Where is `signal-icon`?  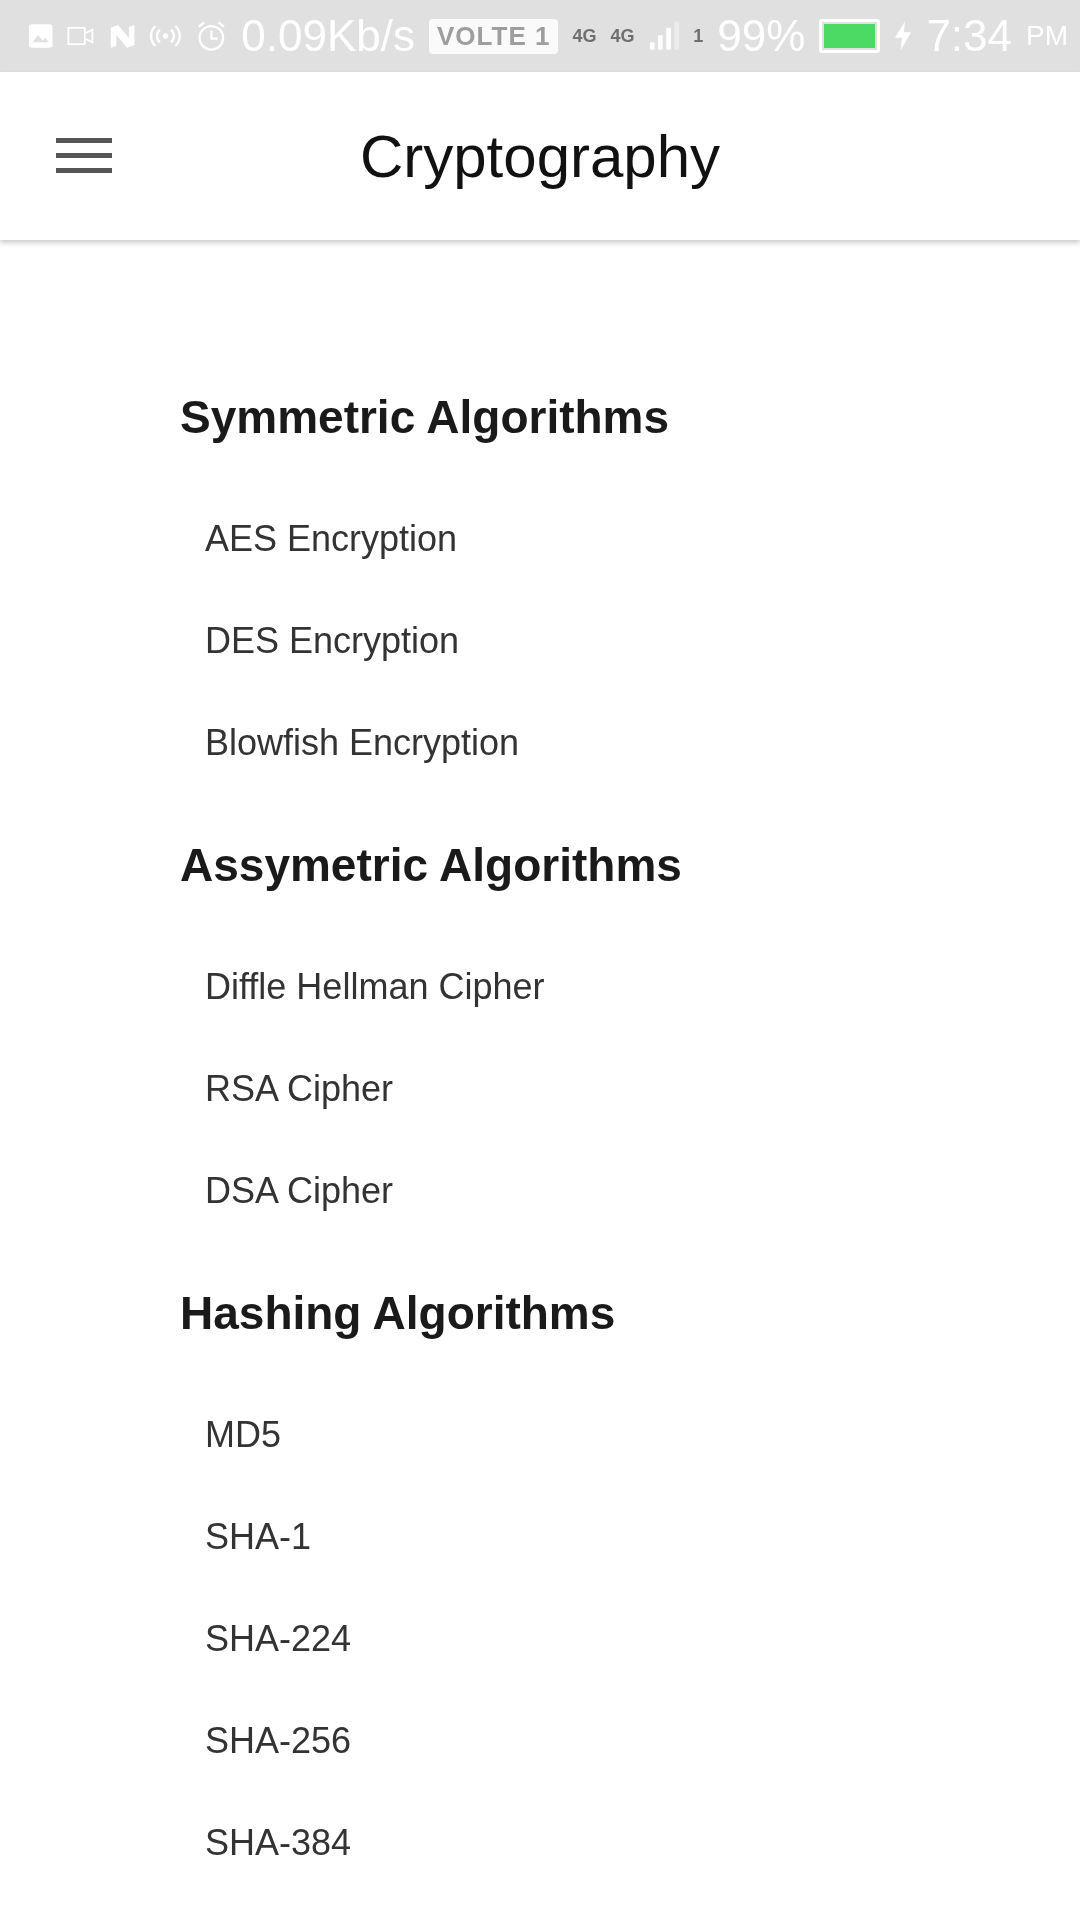 signal-icon is located at coordinates (664, 36).